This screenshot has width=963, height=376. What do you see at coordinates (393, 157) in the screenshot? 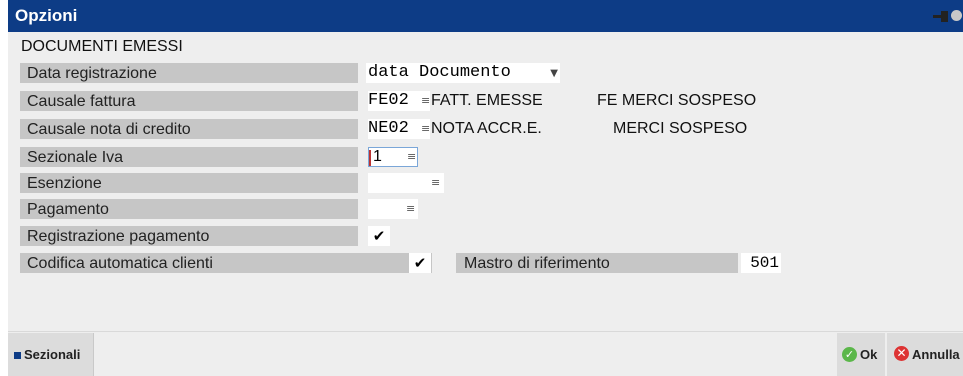
I see `sezionale-iva-input: 1 ≡` at bounding box center [393, 157].